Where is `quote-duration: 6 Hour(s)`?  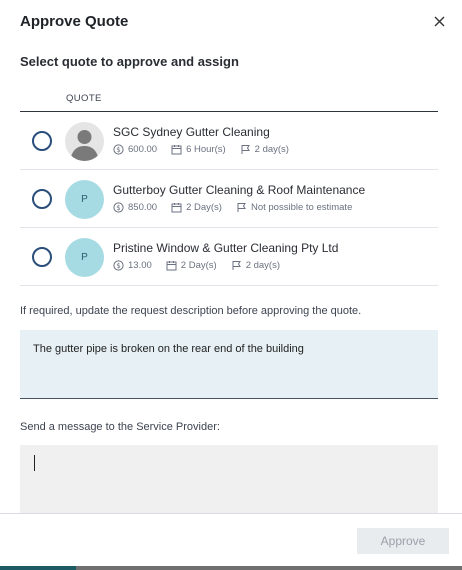 quote-duration: 6 Hour(s) is located at coordinates (206, 149).